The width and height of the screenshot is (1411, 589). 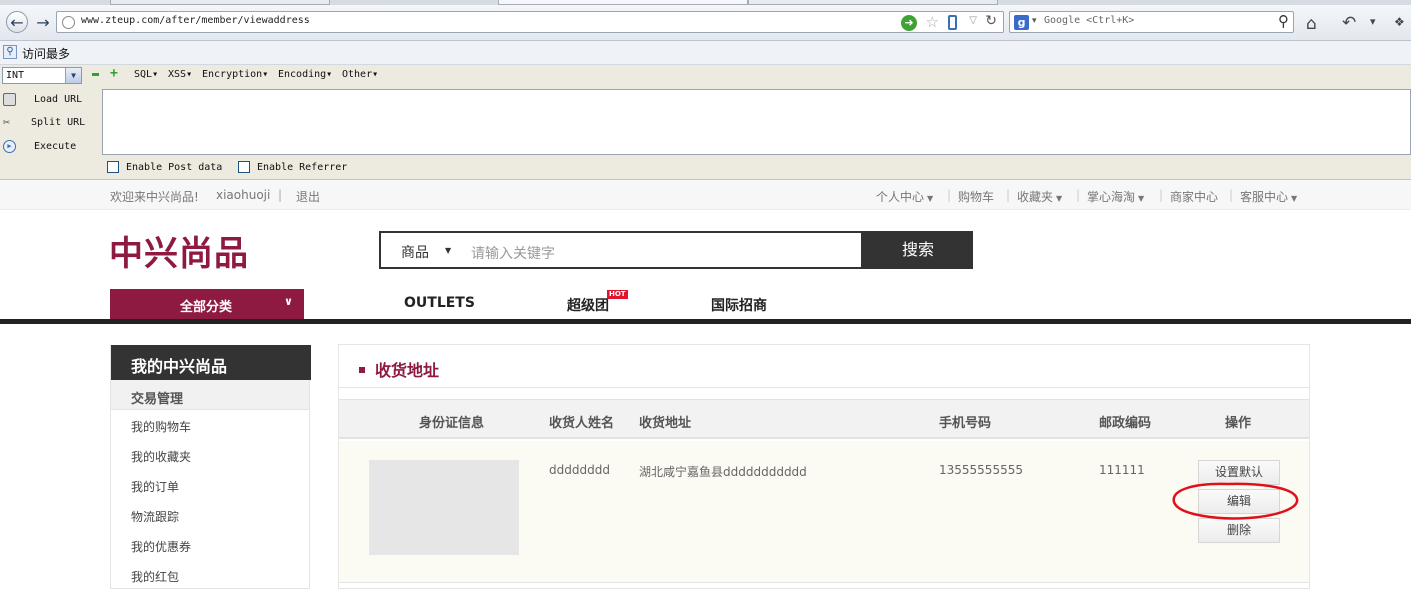 I want to click on engine-dropdown-icon: ▾, so click(x=1034, y=21).